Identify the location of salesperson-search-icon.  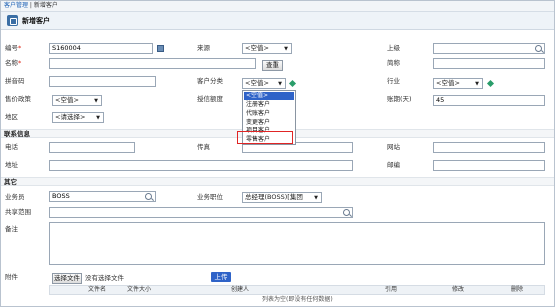
(148, 196).